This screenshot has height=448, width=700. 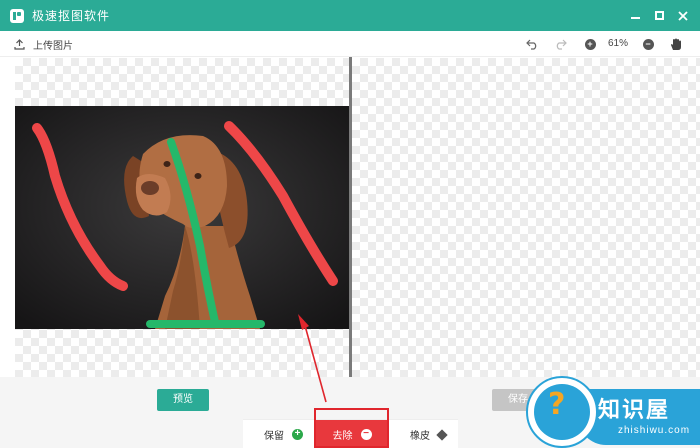 What do you see at coordinates (366, 434) in the screenshot?
I see `minus-circle-icon: −` at bounding box center [366, 434].